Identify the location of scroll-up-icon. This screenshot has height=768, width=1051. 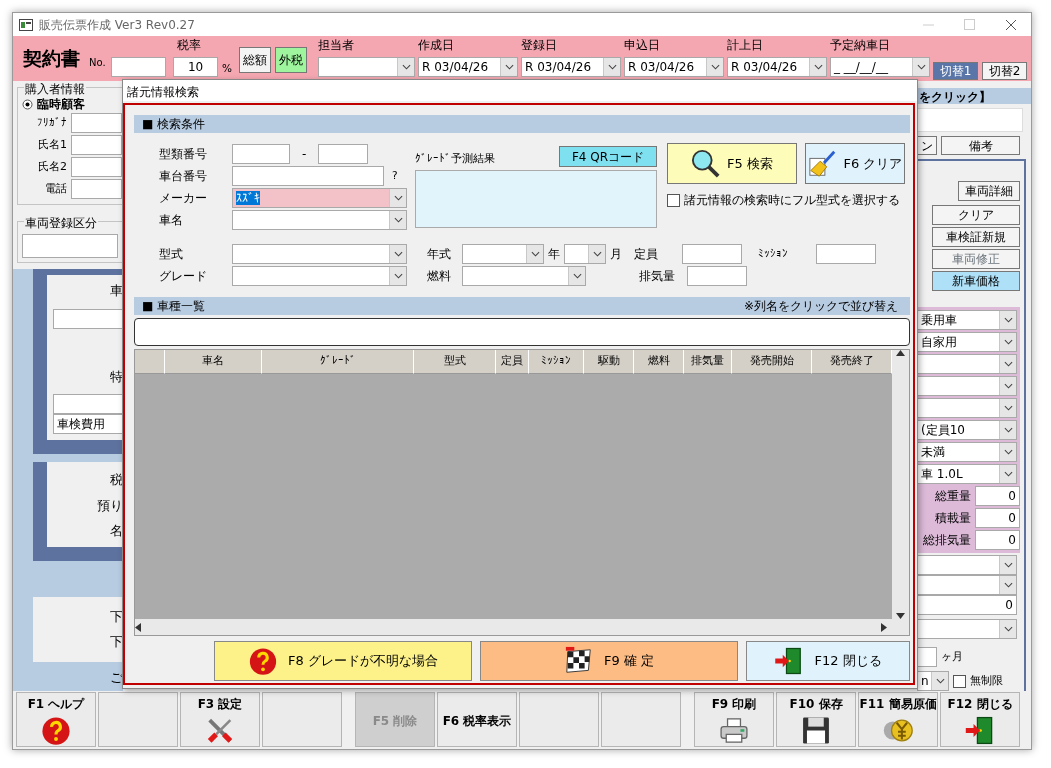
(900, 353).